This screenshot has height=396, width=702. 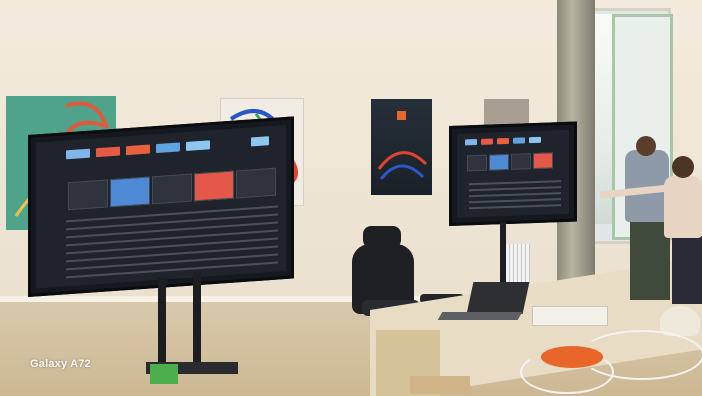 I want to click on paper-folder, so click(x=440, y=385).